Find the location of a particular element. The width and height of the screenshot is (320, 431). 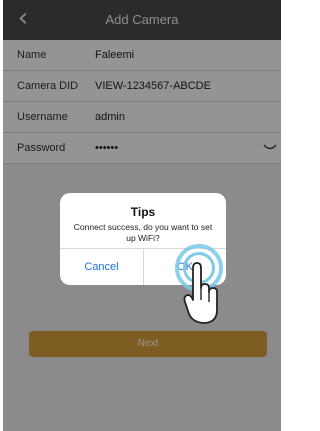

pointing-hand-icon is located at coordinates (200, 293).